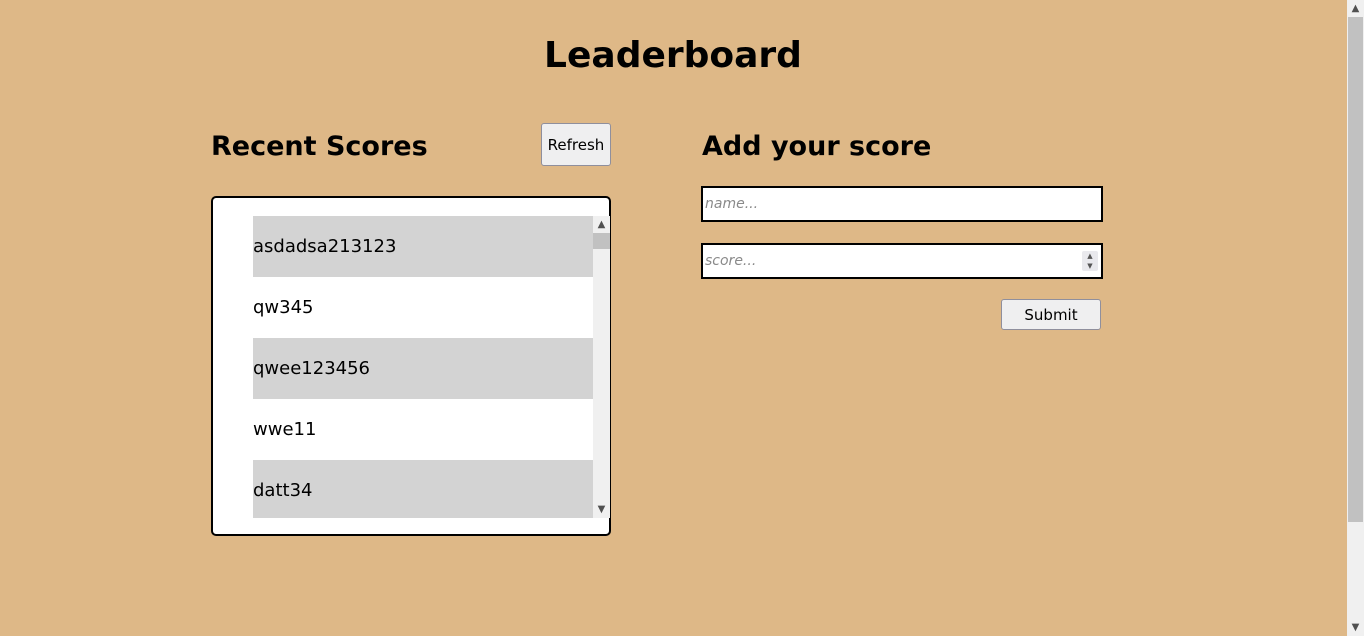  What do you see at coordinates (283, 490) in the screenshot?
I see `score-entry-name: datt34` at bounding box center [283, 490].